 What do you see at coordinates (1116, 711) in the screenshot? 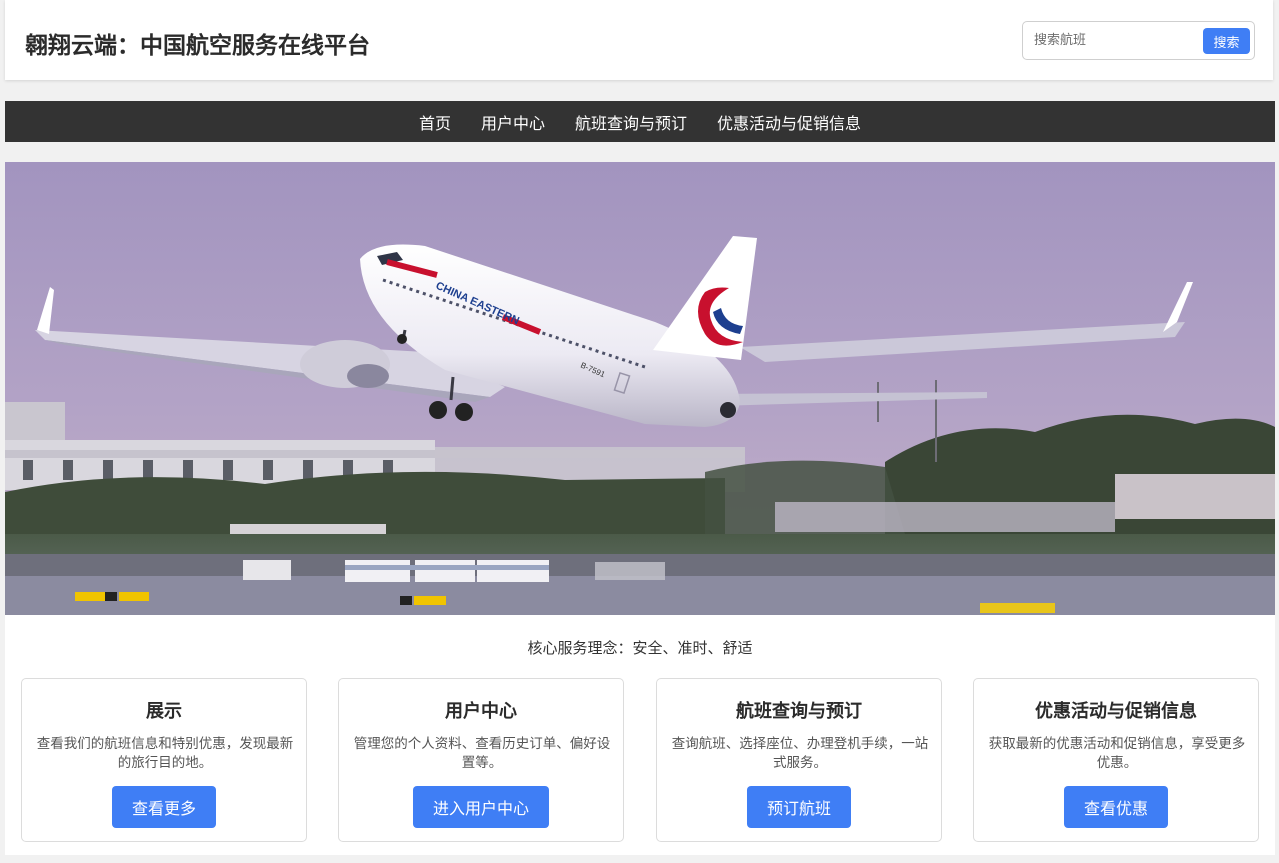
I see `card-title: 优惠活动与促销信息` at bounding box center [1116, 711].